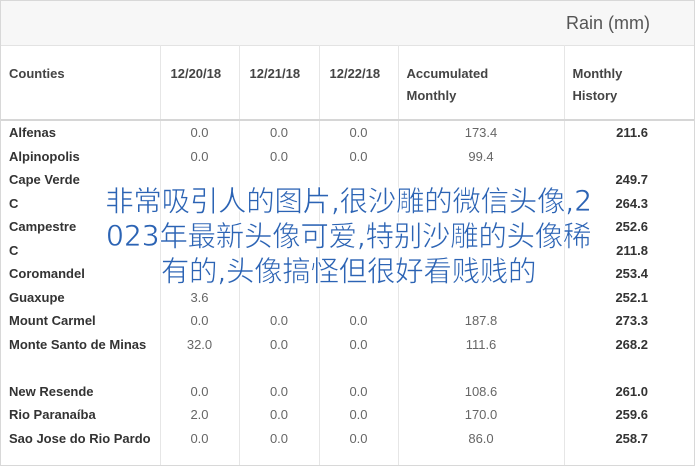 This screenshot has height=466, width=695. Describe the element at coordinates (632, 132) in the screenshot. I see `history-cell: 211.6` at that location.